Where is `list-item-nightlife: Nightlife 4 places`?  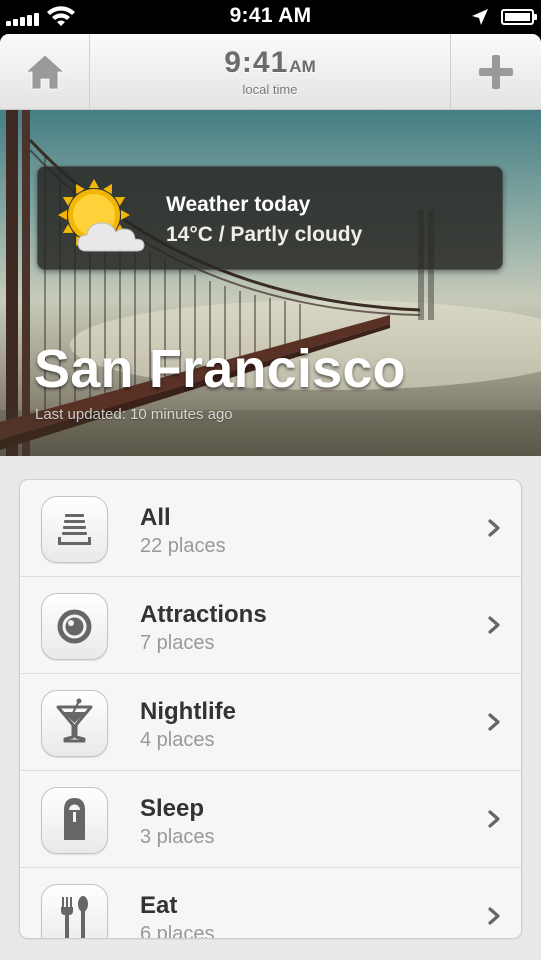
list-item-nightlife: Nightlife 4 places is located at coordinates (270, 722).